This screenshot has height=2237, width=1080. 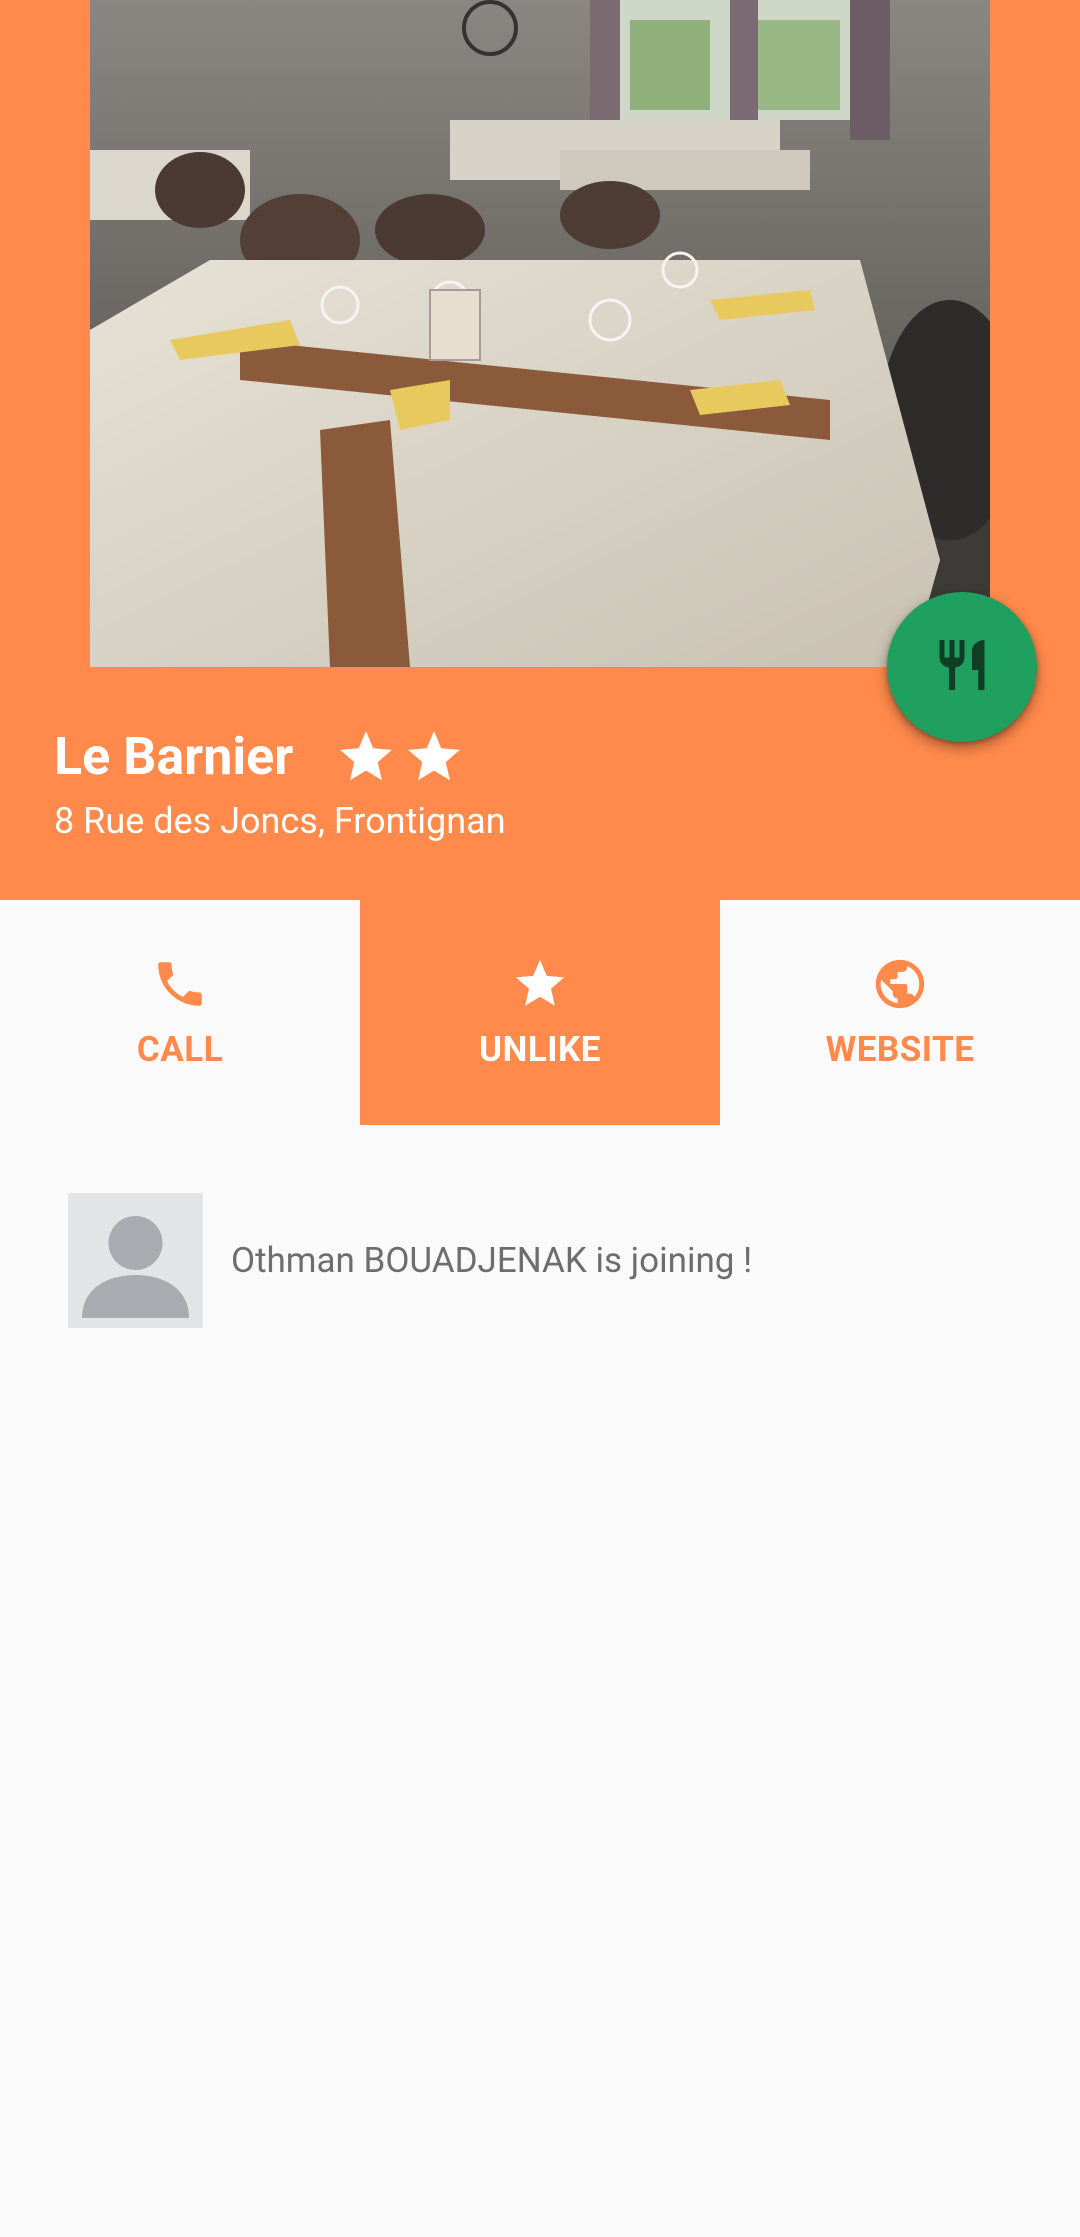 I want to click on action-bar: CALL UNLIKE WEBSITE, so click(x=540, y=1012).